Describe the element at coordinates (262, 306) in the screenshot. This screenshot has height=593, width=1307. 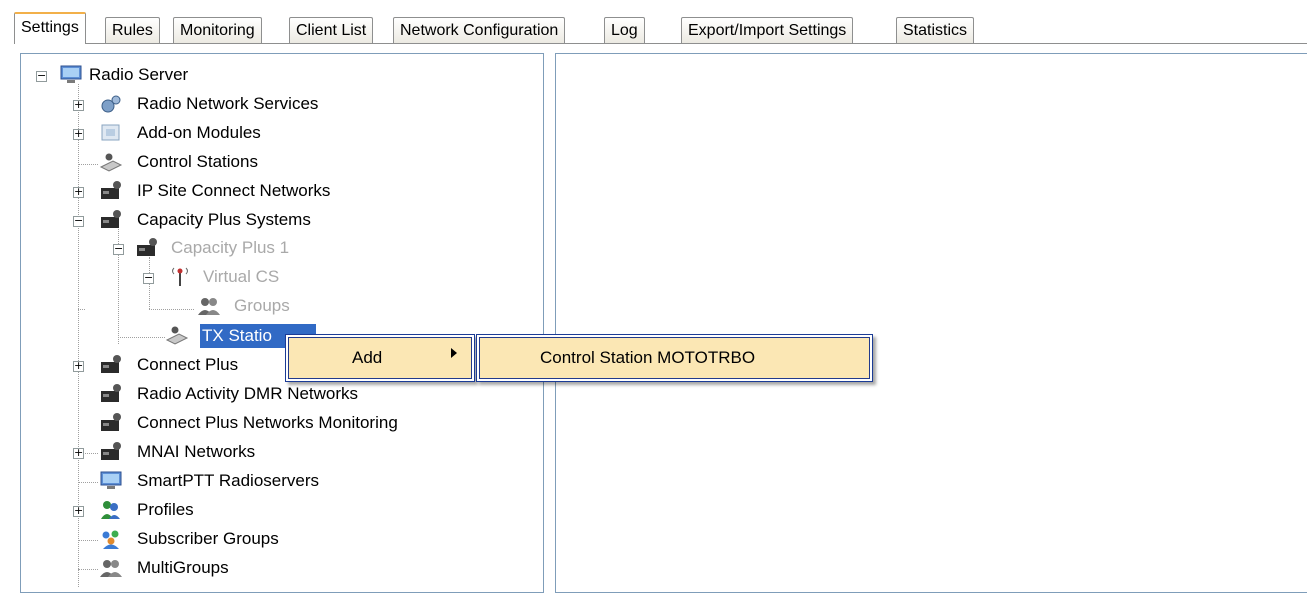
I see `tree-node-groups: Groups` at that location.